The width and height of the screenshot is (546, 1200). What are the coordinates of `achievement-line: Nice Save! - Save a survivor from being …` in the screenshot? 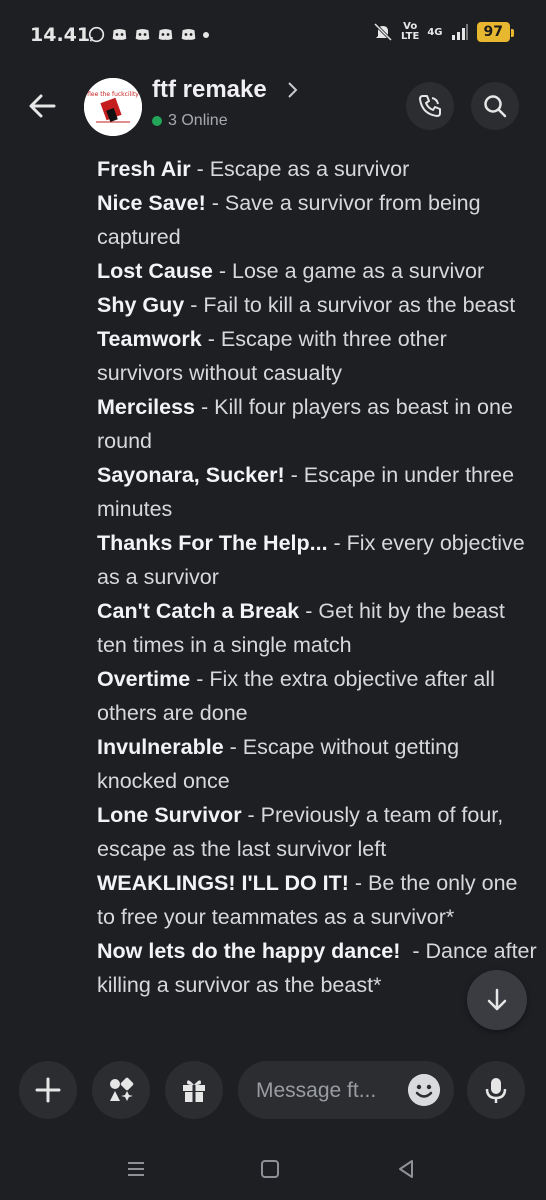 It's located at (317, 220).